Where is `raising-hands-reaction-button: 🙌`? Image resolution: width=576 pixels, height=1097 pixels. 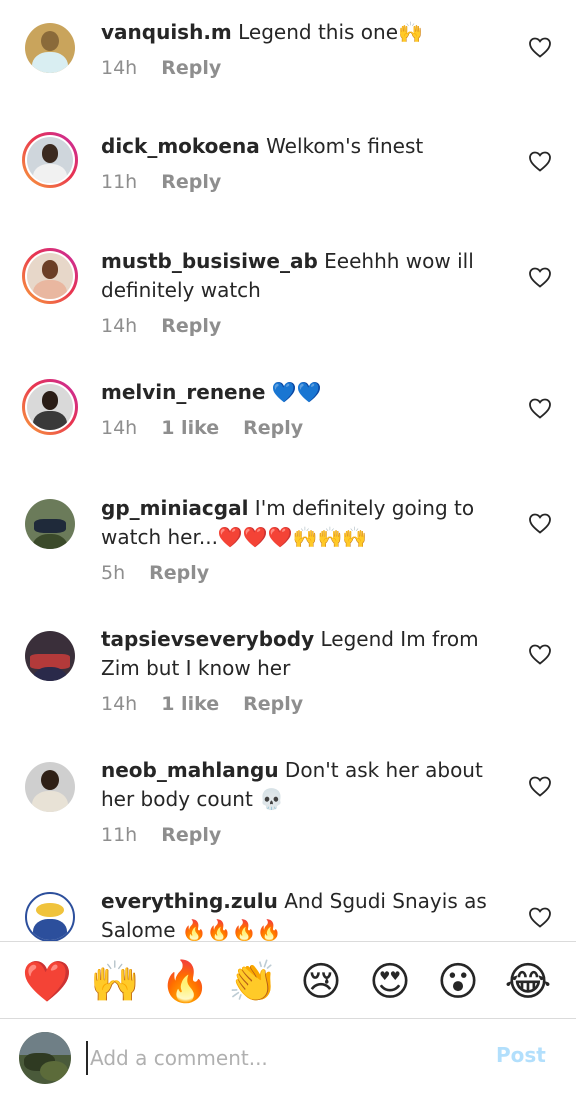
raising-hands-reaction-button: 🙌 is located at coordinates (115, 982).